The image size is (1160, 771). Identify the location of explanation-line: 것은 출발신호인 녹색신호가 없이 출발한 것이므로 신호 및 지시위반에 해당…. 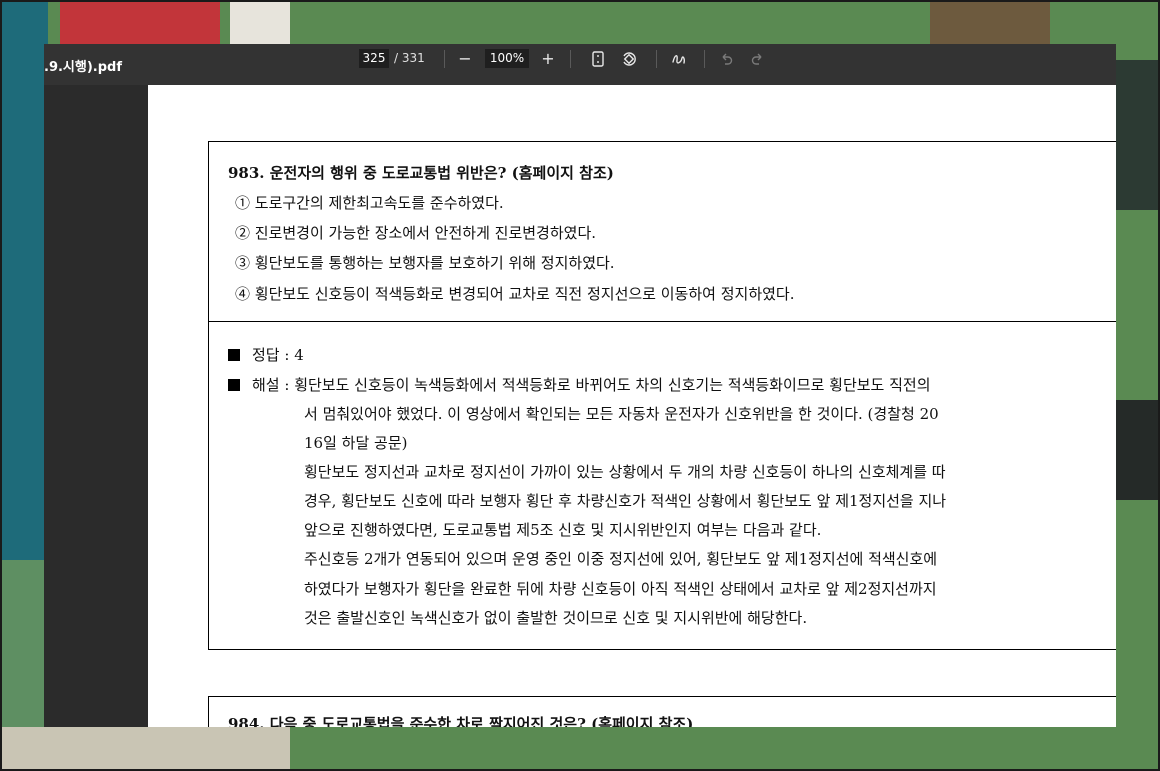
(556, 618).